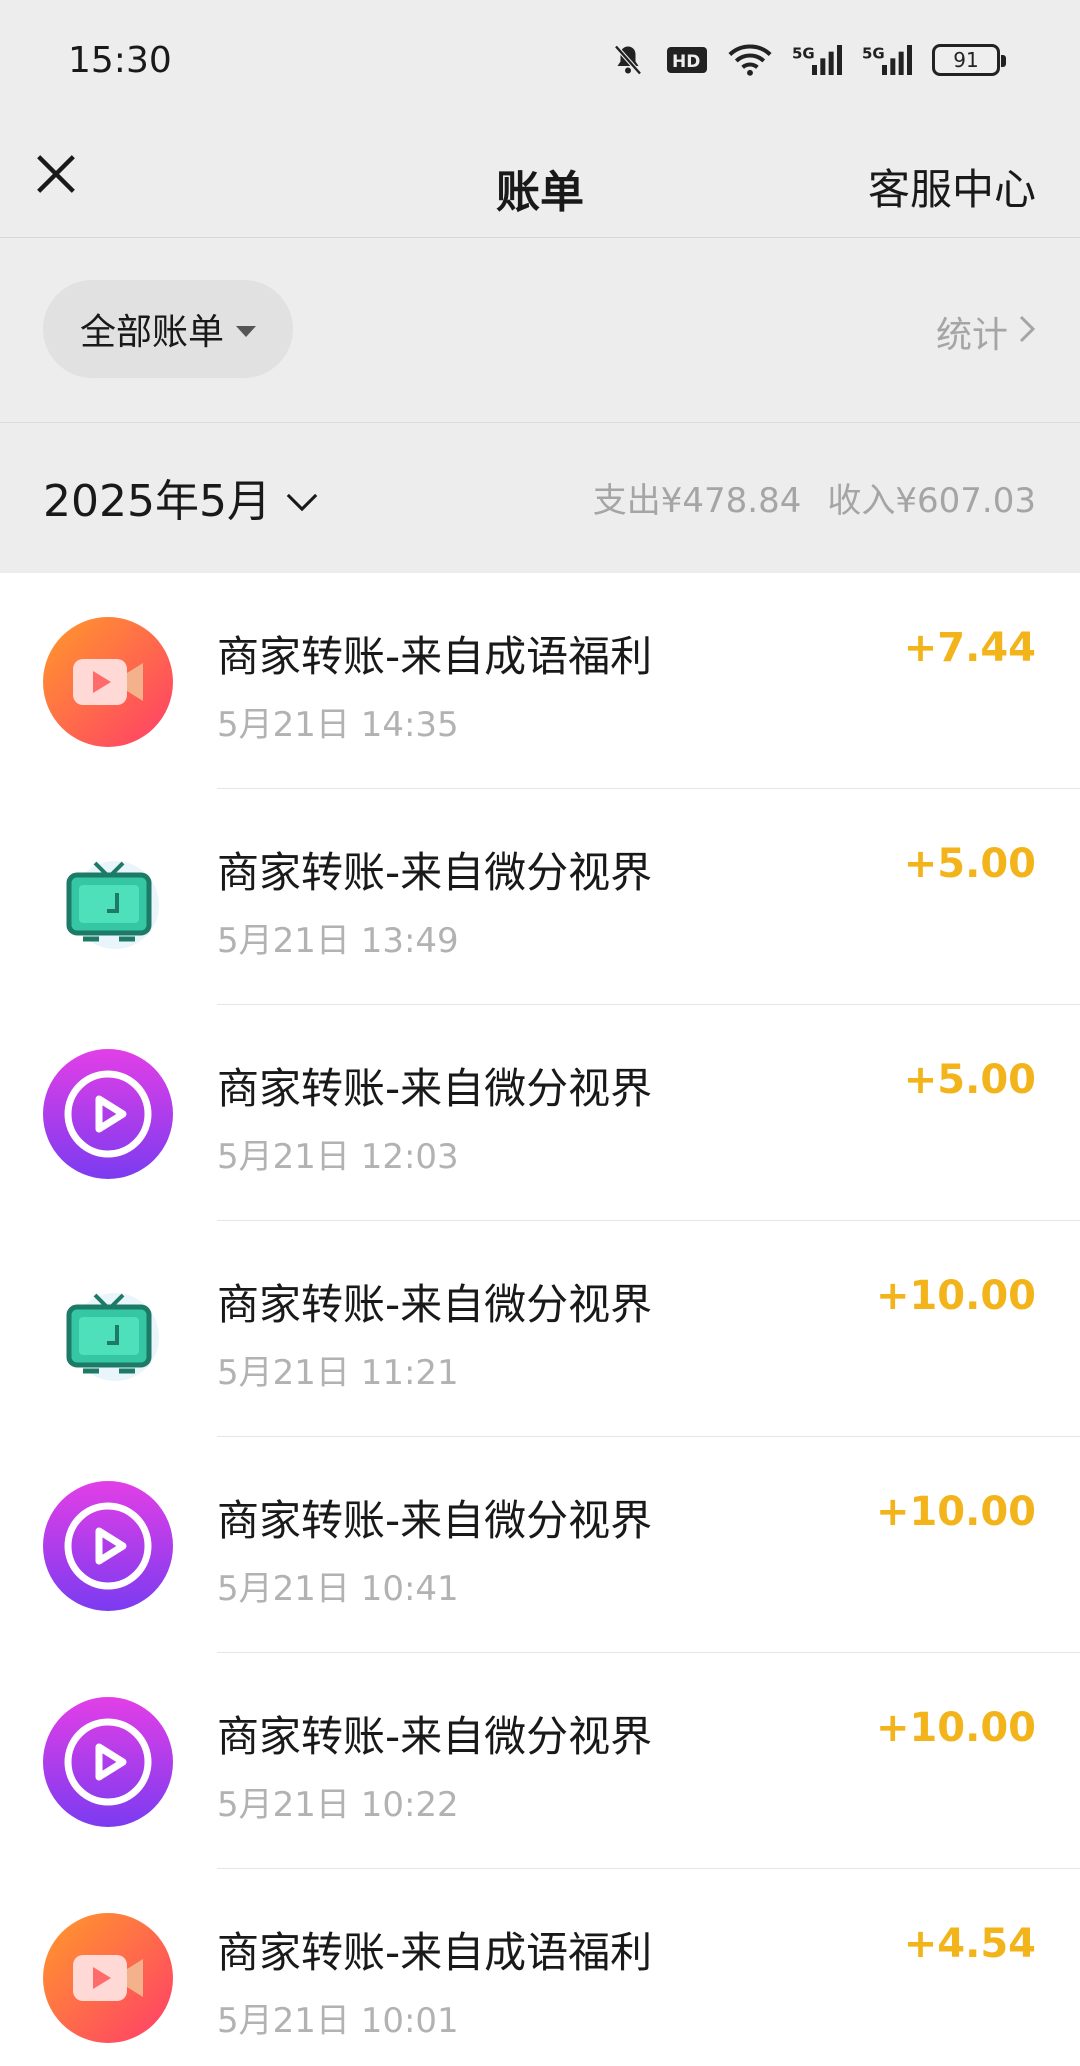  Describe the element at coordinates (750, 60) in the screenshot. I see `wifi-icon` at that location.